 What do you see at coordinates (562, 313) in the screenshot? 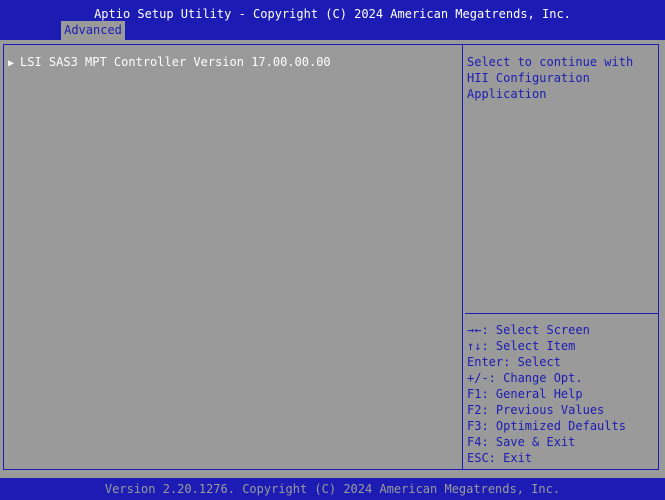
I see `help-separator` at bounding box center [562, 313].